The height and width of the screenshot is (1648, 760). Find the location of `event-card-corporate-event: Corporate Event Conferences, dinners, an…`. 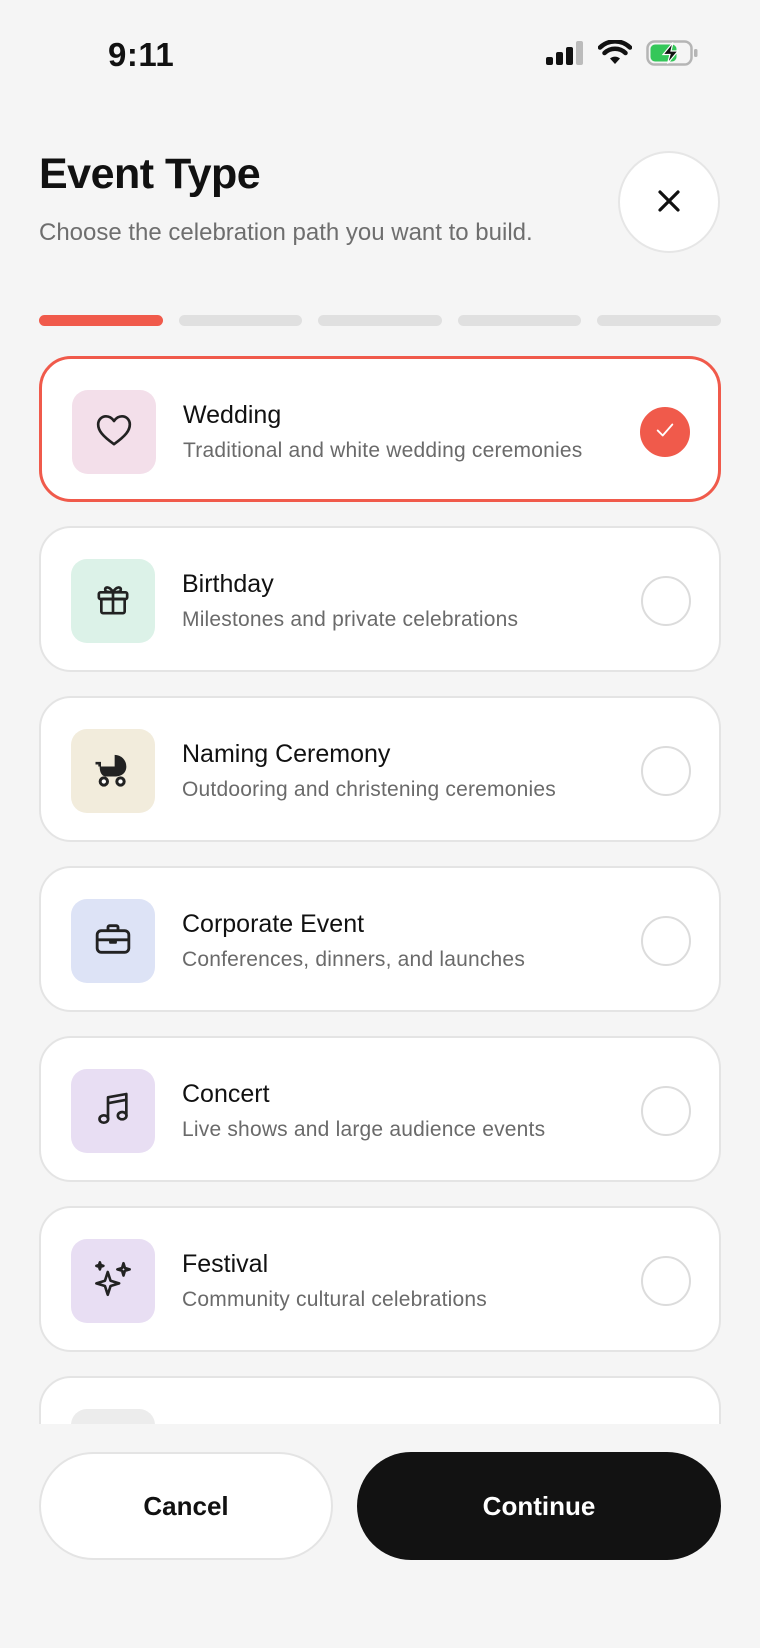

event-card-corporate-event: Corporate Event Conferences, dinners, an… is located at coordinates (380, 939).